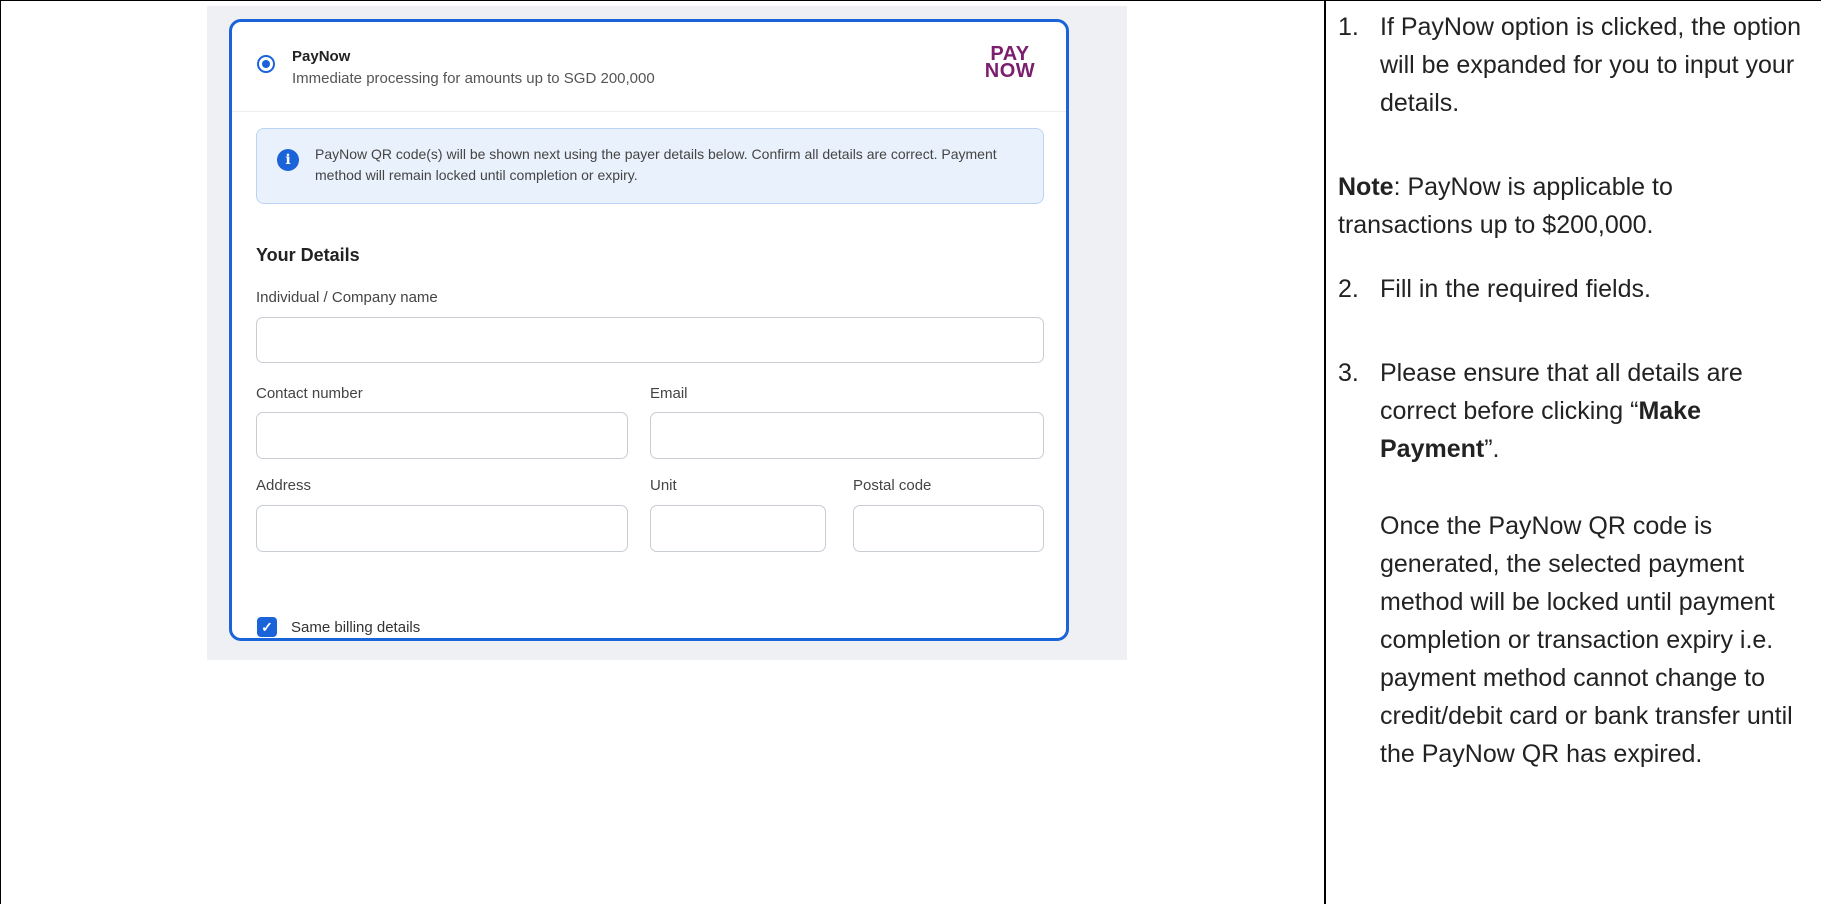 The height and width of the screenshot is (904, 1821). What do you see at coordinates (267, 627) in the screenshot?
I see `same-billing-checkbox: ✓` at bounding box center [267, 627].